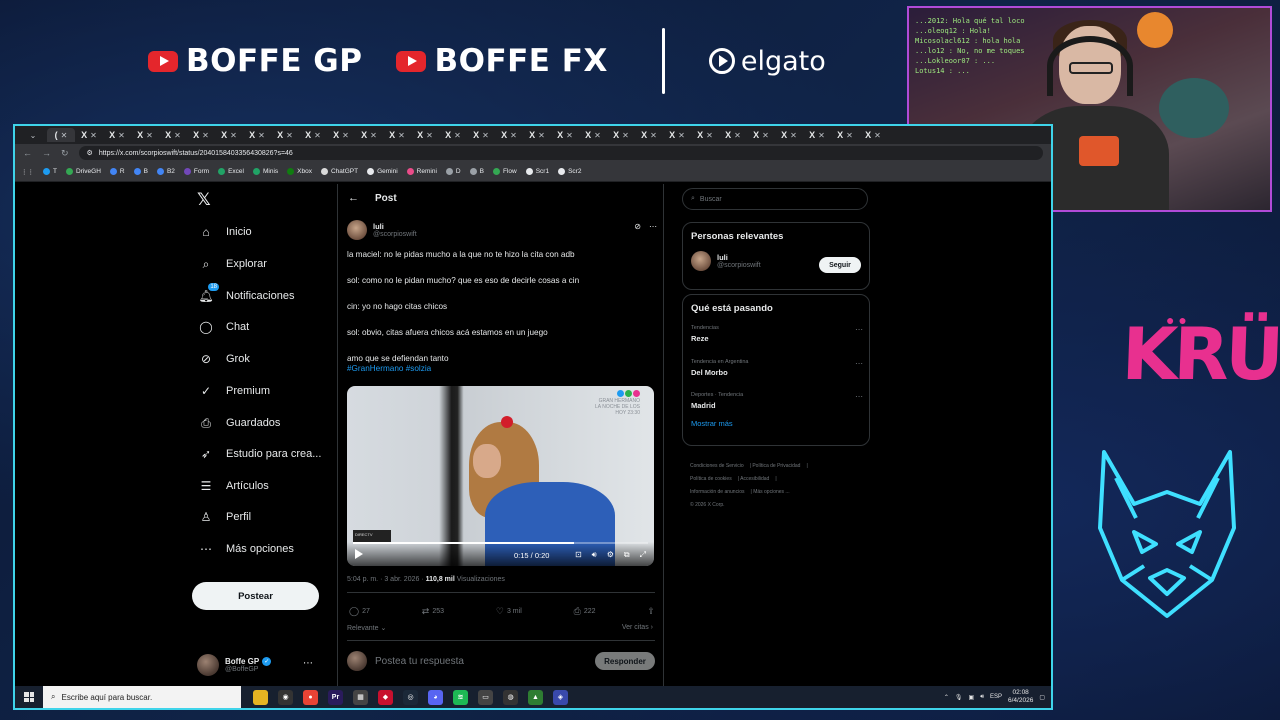  Describe the element at coordinates (224, 359) in the screenshot. I see `nav-item-grok: ⊘ Grok` at that location.